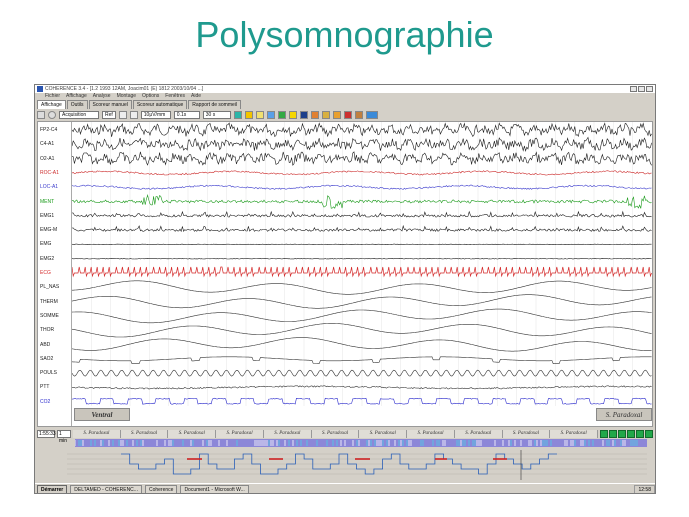 The height and width of the screenshot is (517, 689). What do you see at coordinates (640, 433) in the screenshot?
I see `last-page-icon` at bounding box center [640, 433].